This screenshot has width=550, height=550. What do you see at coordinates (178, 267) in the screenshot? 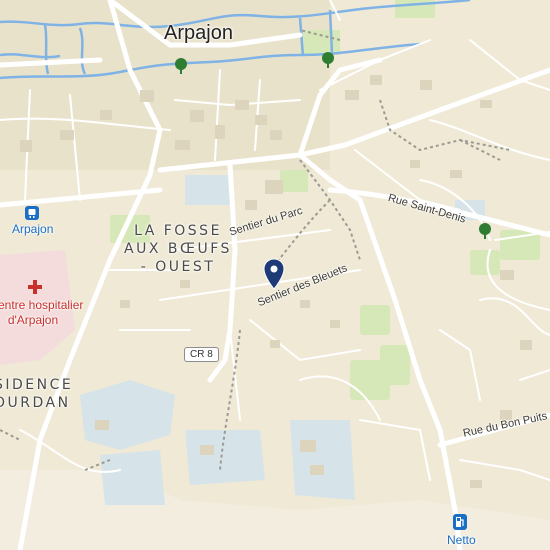
I see `district-label-line: - OUEST` at bounding box center [178, 267].